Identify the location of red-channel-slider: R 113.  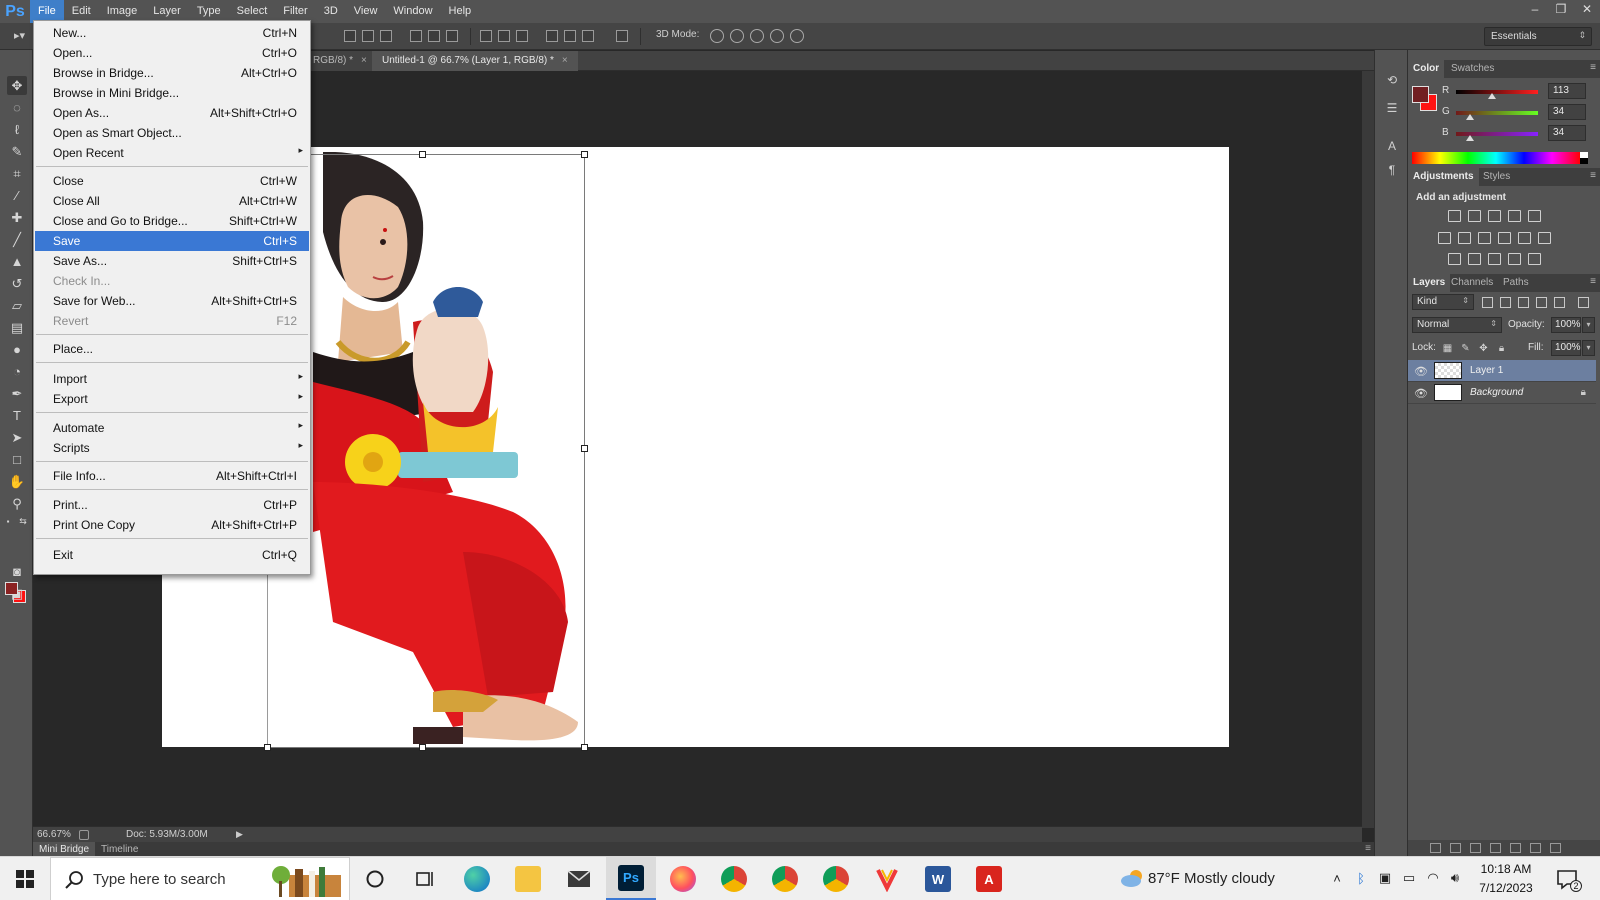
(1517, 91).